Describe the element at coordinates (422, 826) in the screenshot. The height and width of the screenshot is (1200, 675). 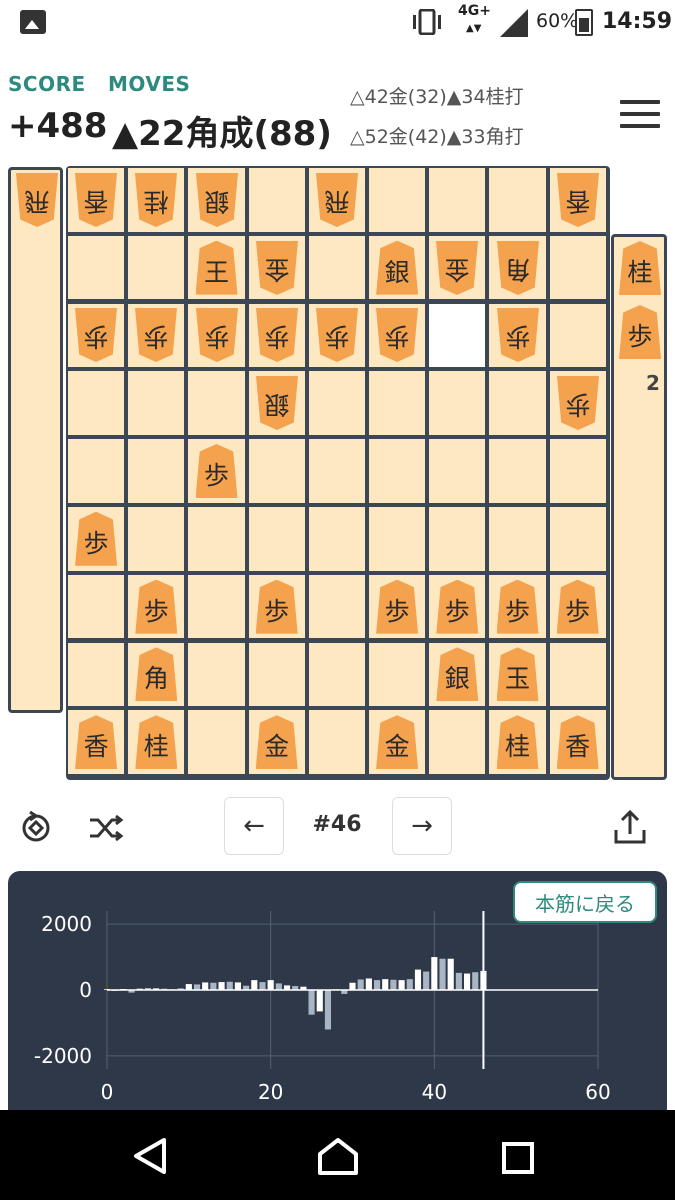
I see `next-move-button: →` at that location.